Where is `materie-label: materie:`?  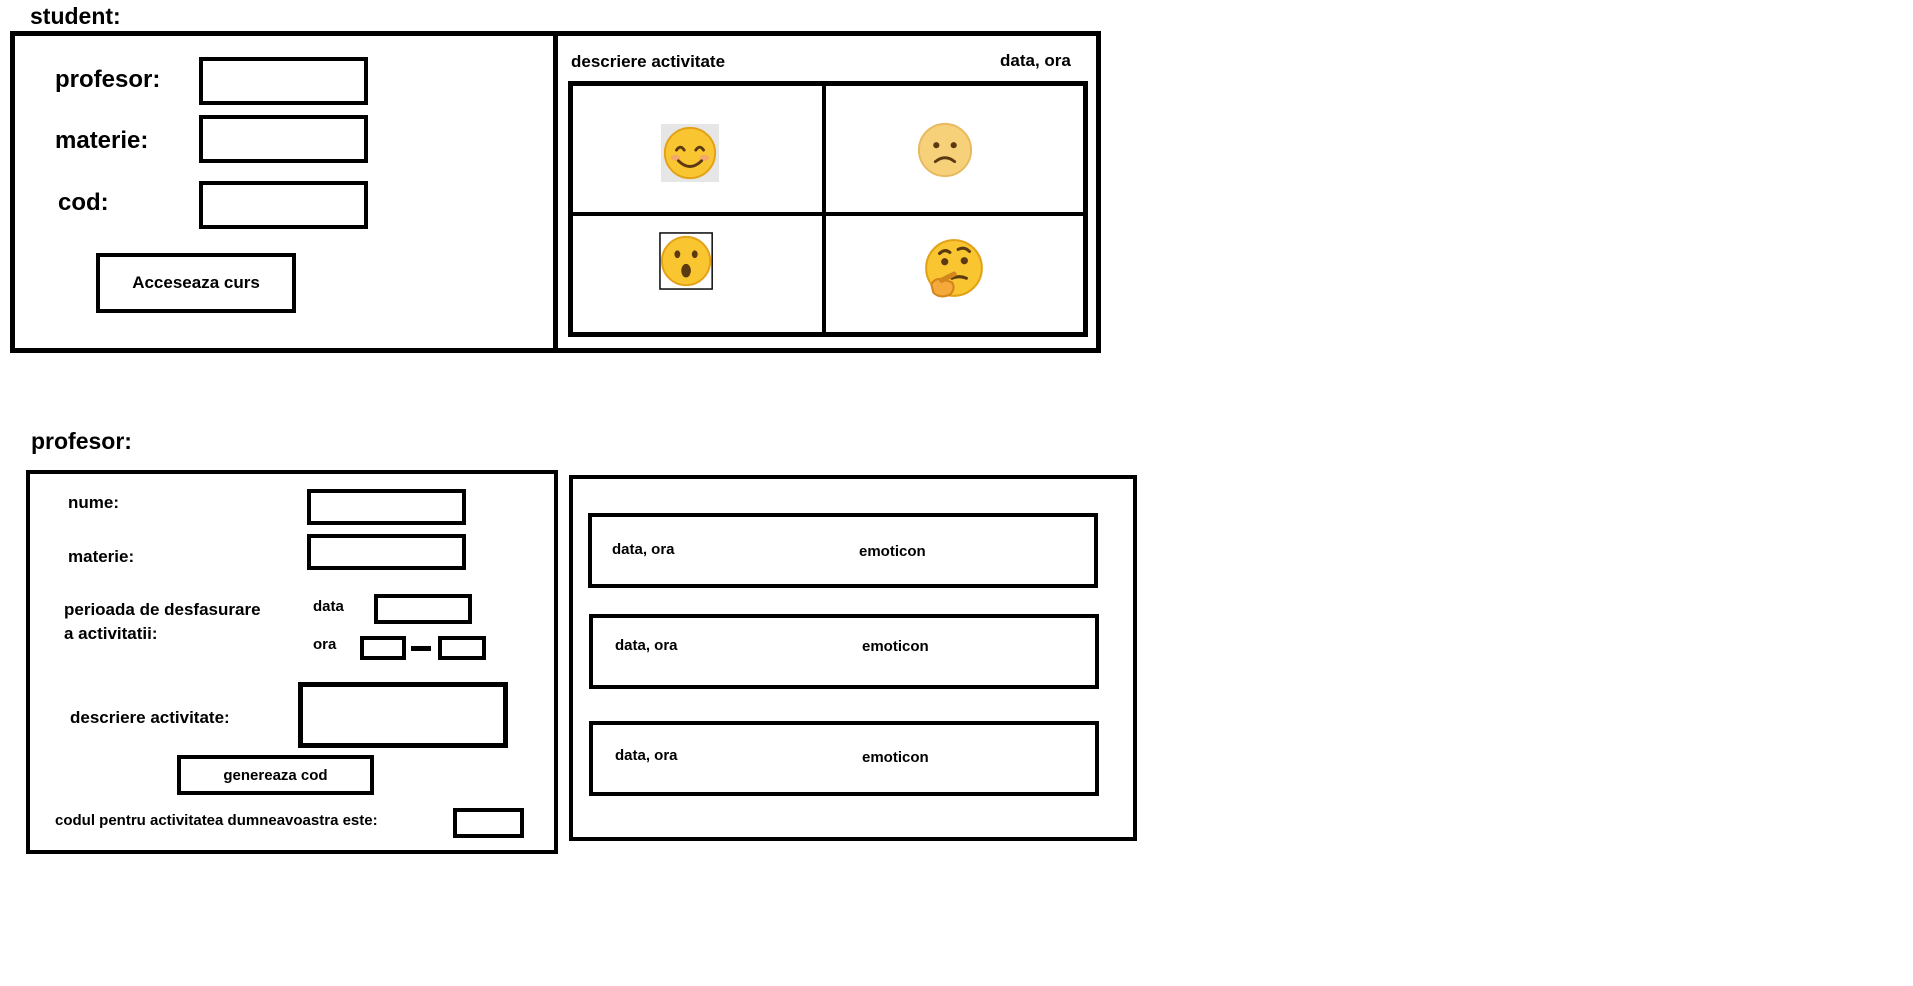 materie-label: materie: is located at coordinates (102, 140).